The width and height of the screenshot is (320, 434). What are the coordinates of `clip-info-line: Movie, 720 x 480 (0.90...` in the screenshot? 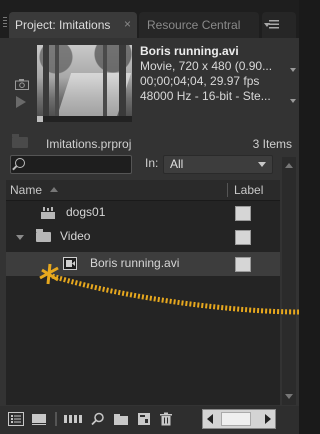 It's located at (206, 66).